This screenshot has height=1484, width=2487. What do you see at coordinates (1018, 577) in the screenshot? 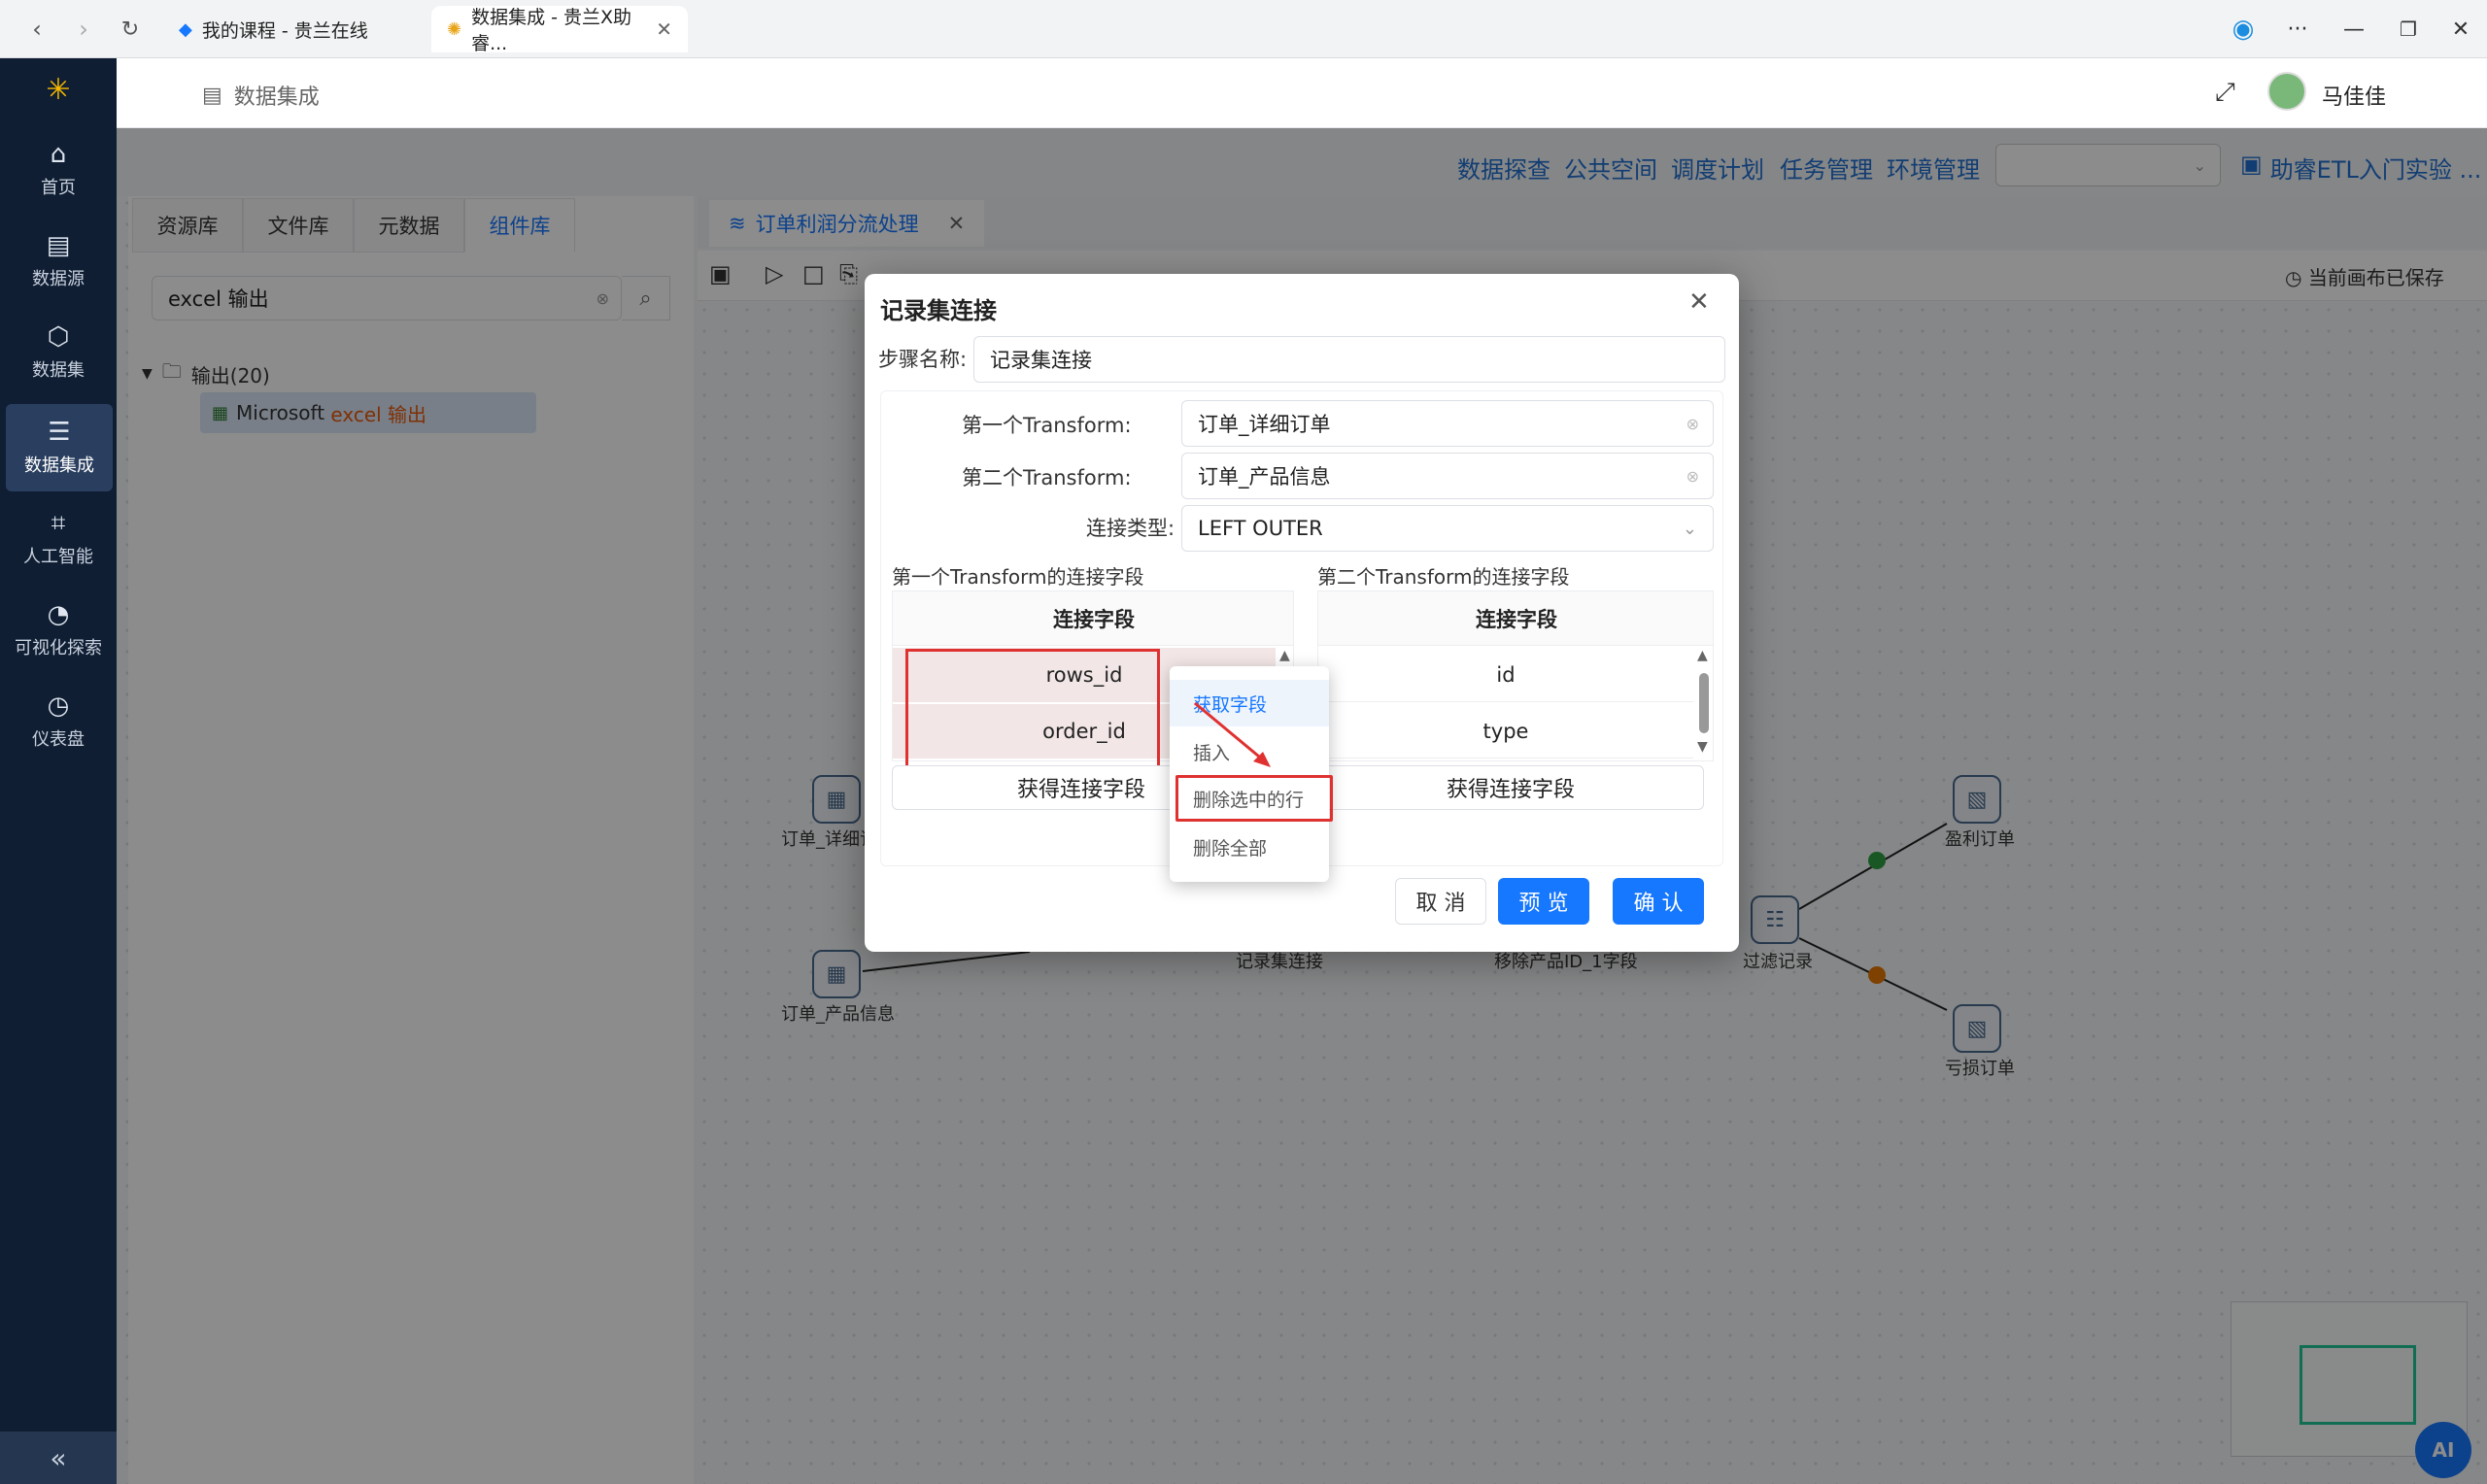
I see `left-fields-title: 第一个Transform的连接字段` at bounding box center [1018, 577].